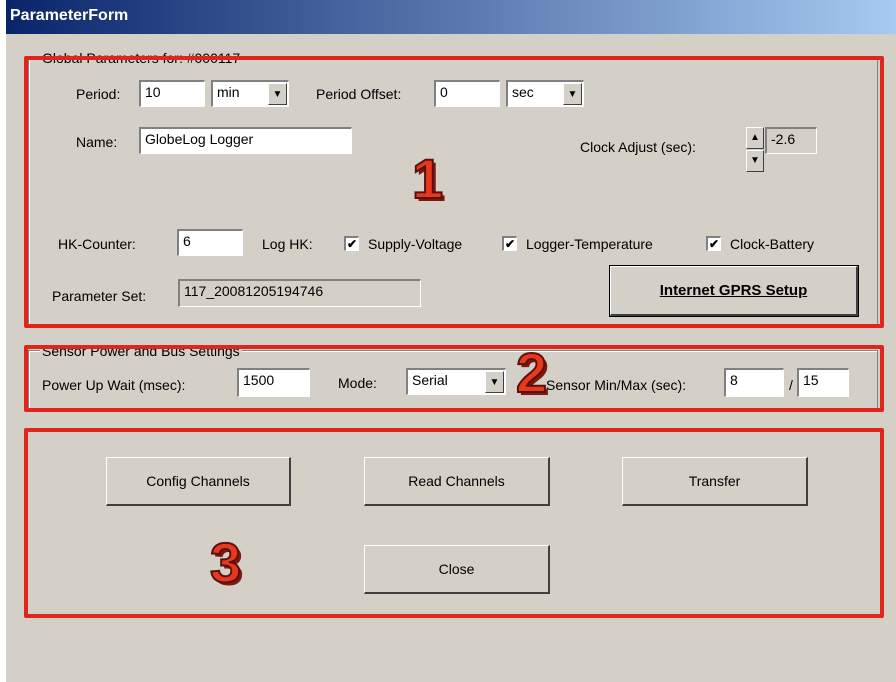 The width and height of the screenshot is (896, 682). Describe the element at coordinates (531, 372) in the screenshot. I see `annotation-number-2: 2` at that location.